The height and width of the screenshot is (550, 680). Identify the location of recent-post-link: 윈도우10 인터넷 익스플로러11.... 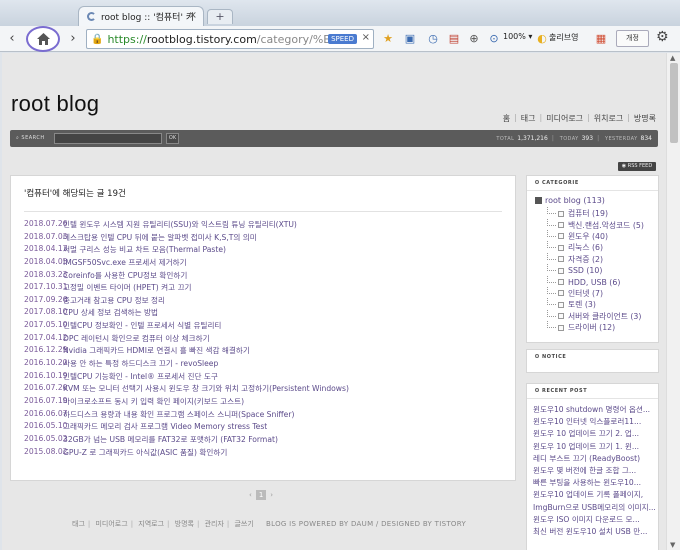
(594, 422).